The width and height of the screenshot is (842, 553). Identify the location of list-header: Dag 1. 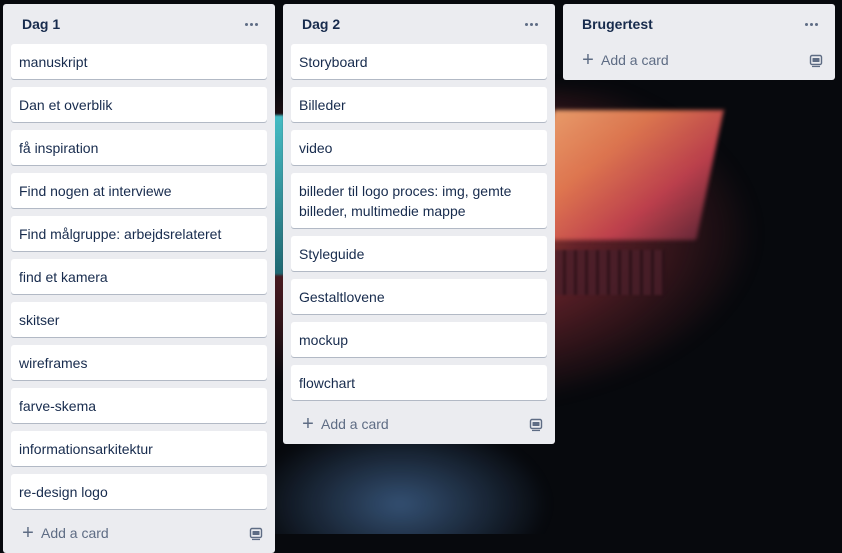
(139, 24).